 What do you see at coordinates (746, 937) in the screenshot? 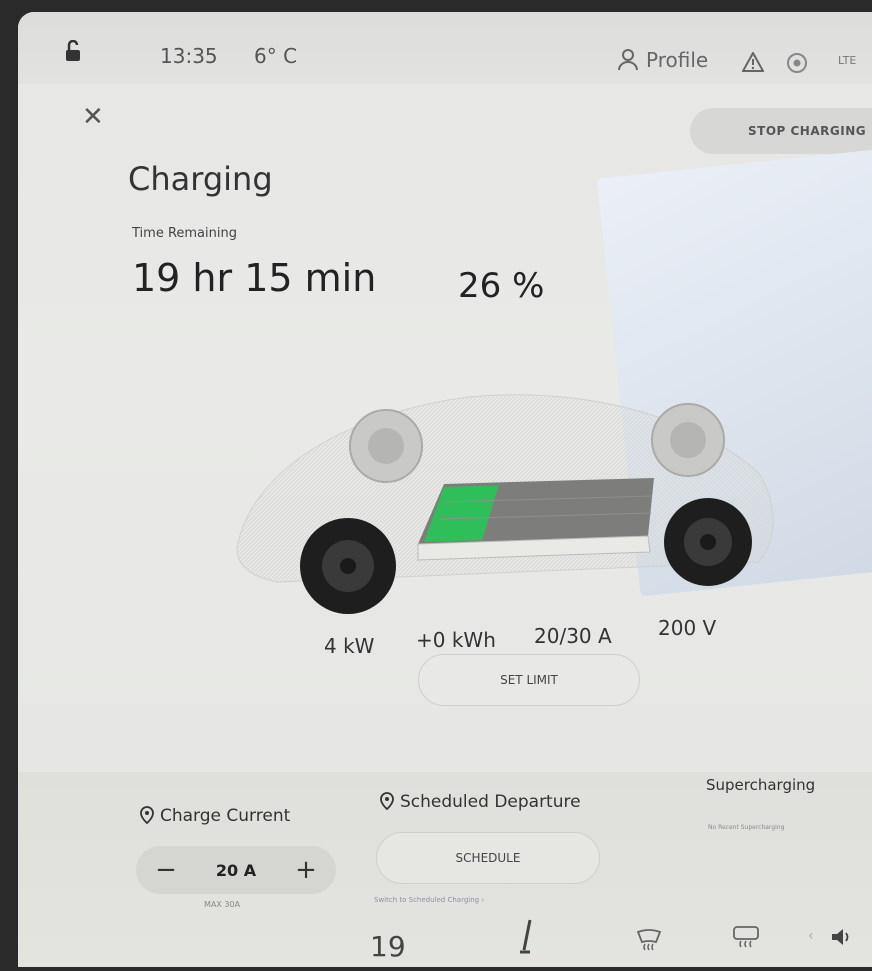
I see `rear-defrost-icon` at bounding box center [746, 937].